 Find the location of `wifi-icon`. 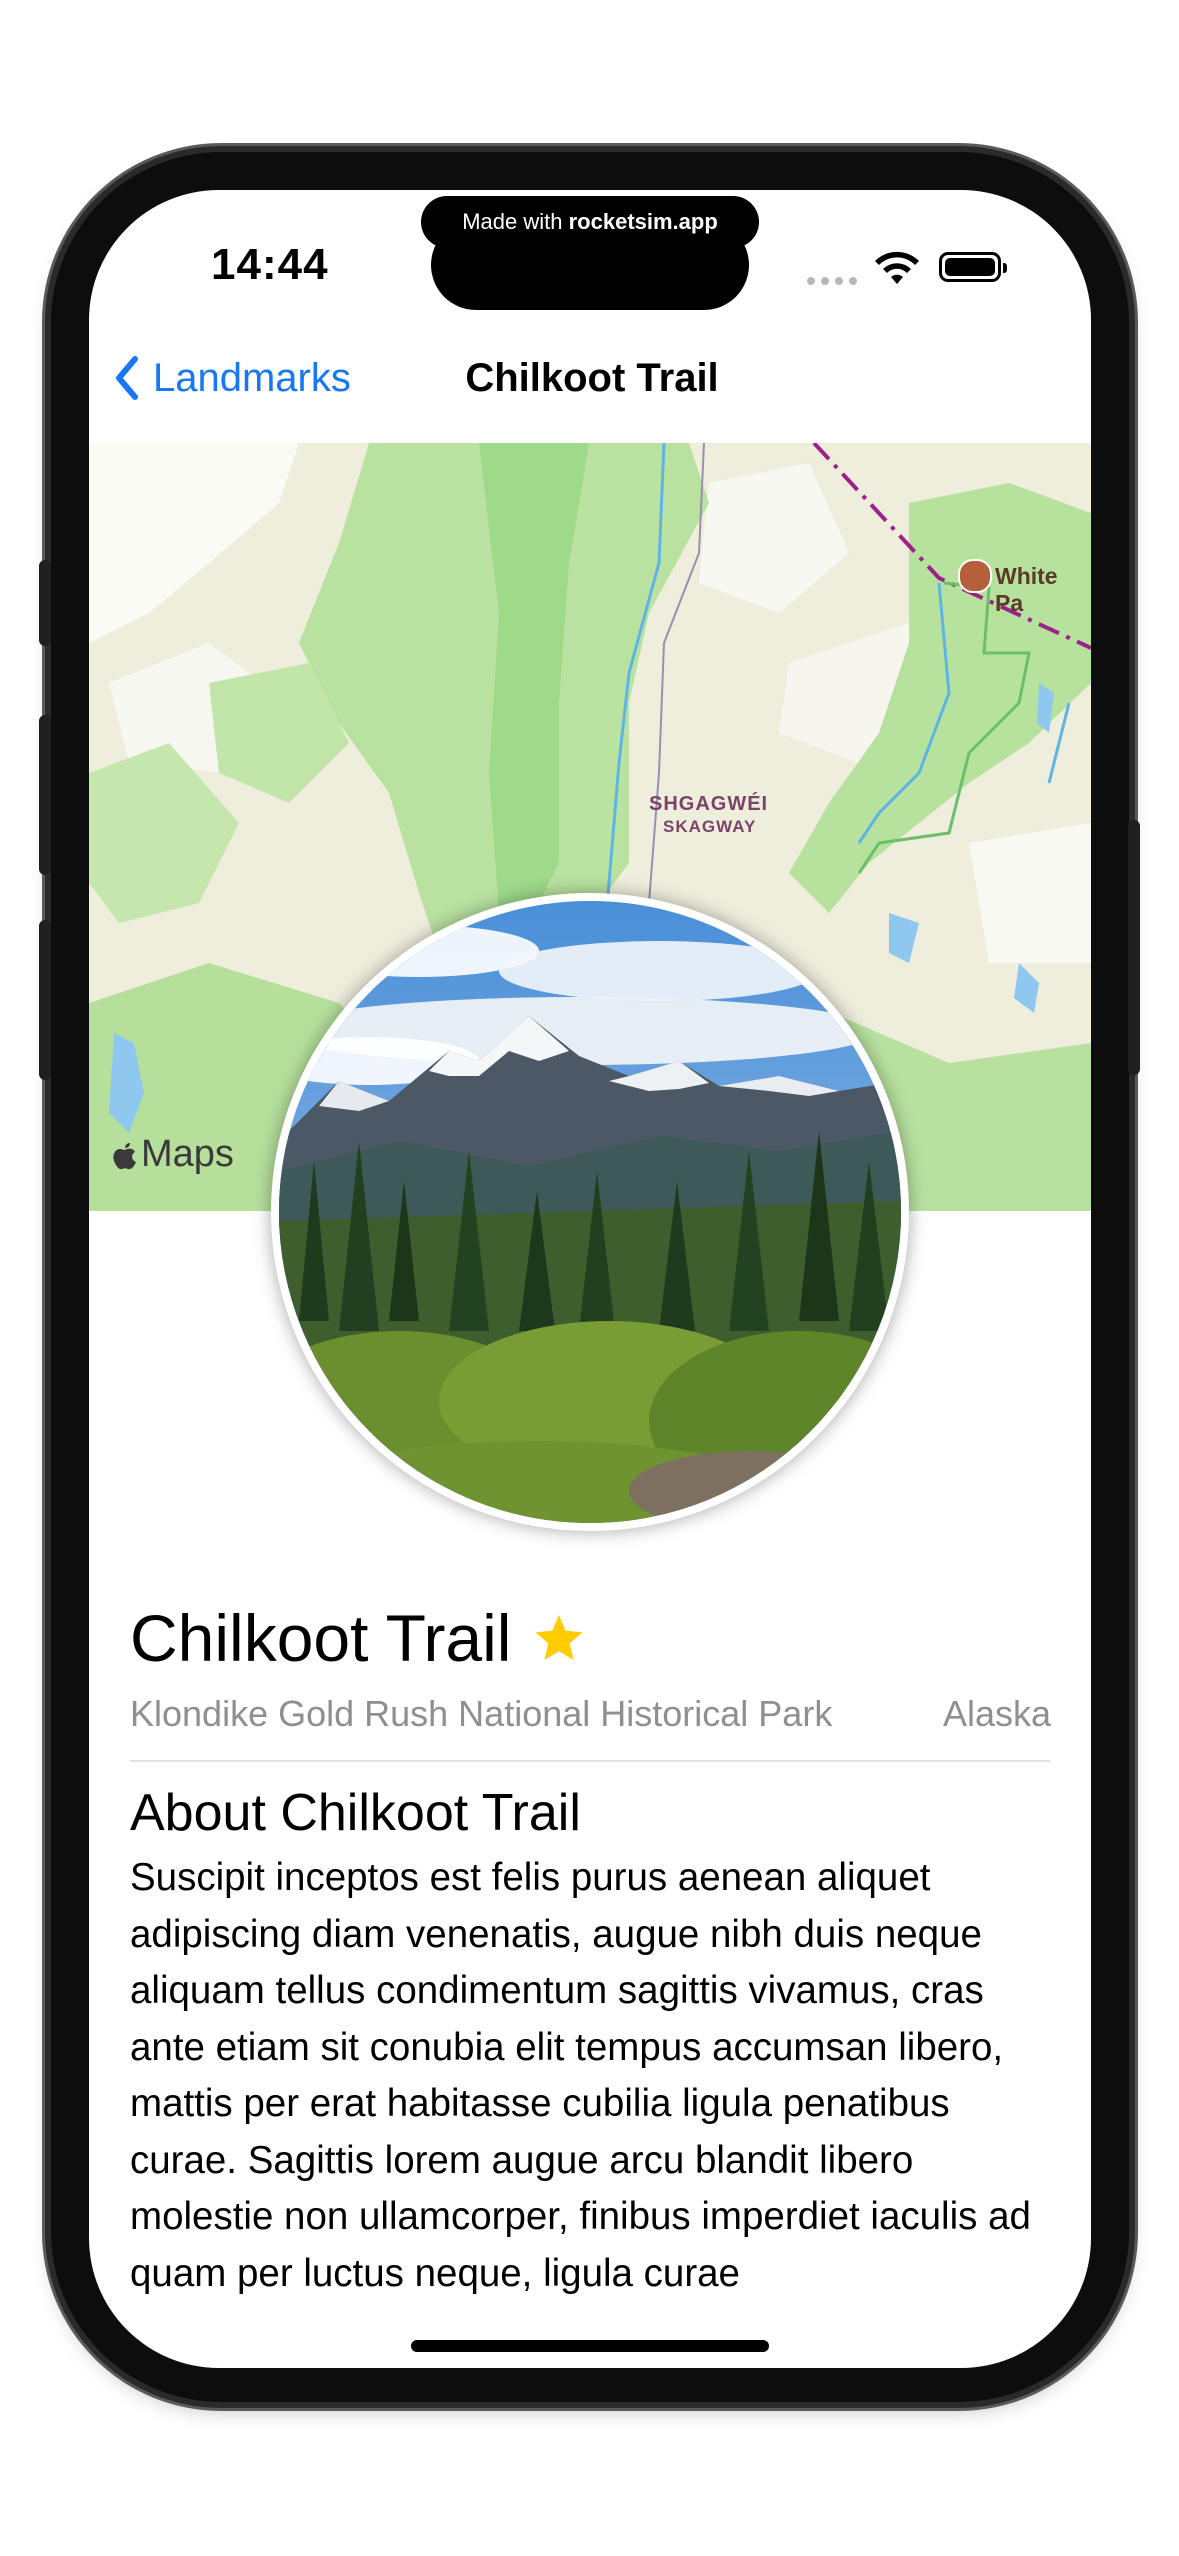

wifi-icon is located at coordinates (897, 267).